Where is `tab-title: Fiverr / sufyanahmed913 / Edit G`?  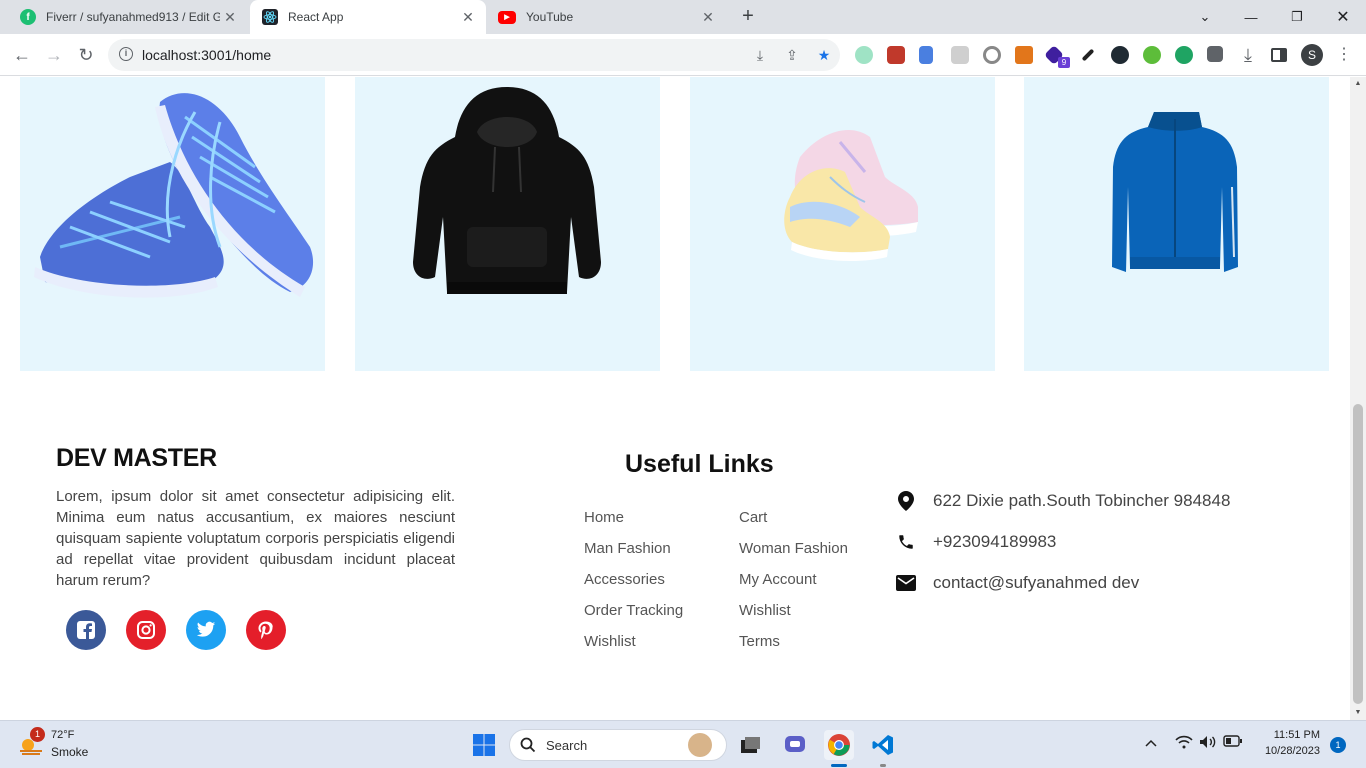
tab-title: Fiverr / sufyanahmed913 / Edit G is located at coordinates (133, 17).